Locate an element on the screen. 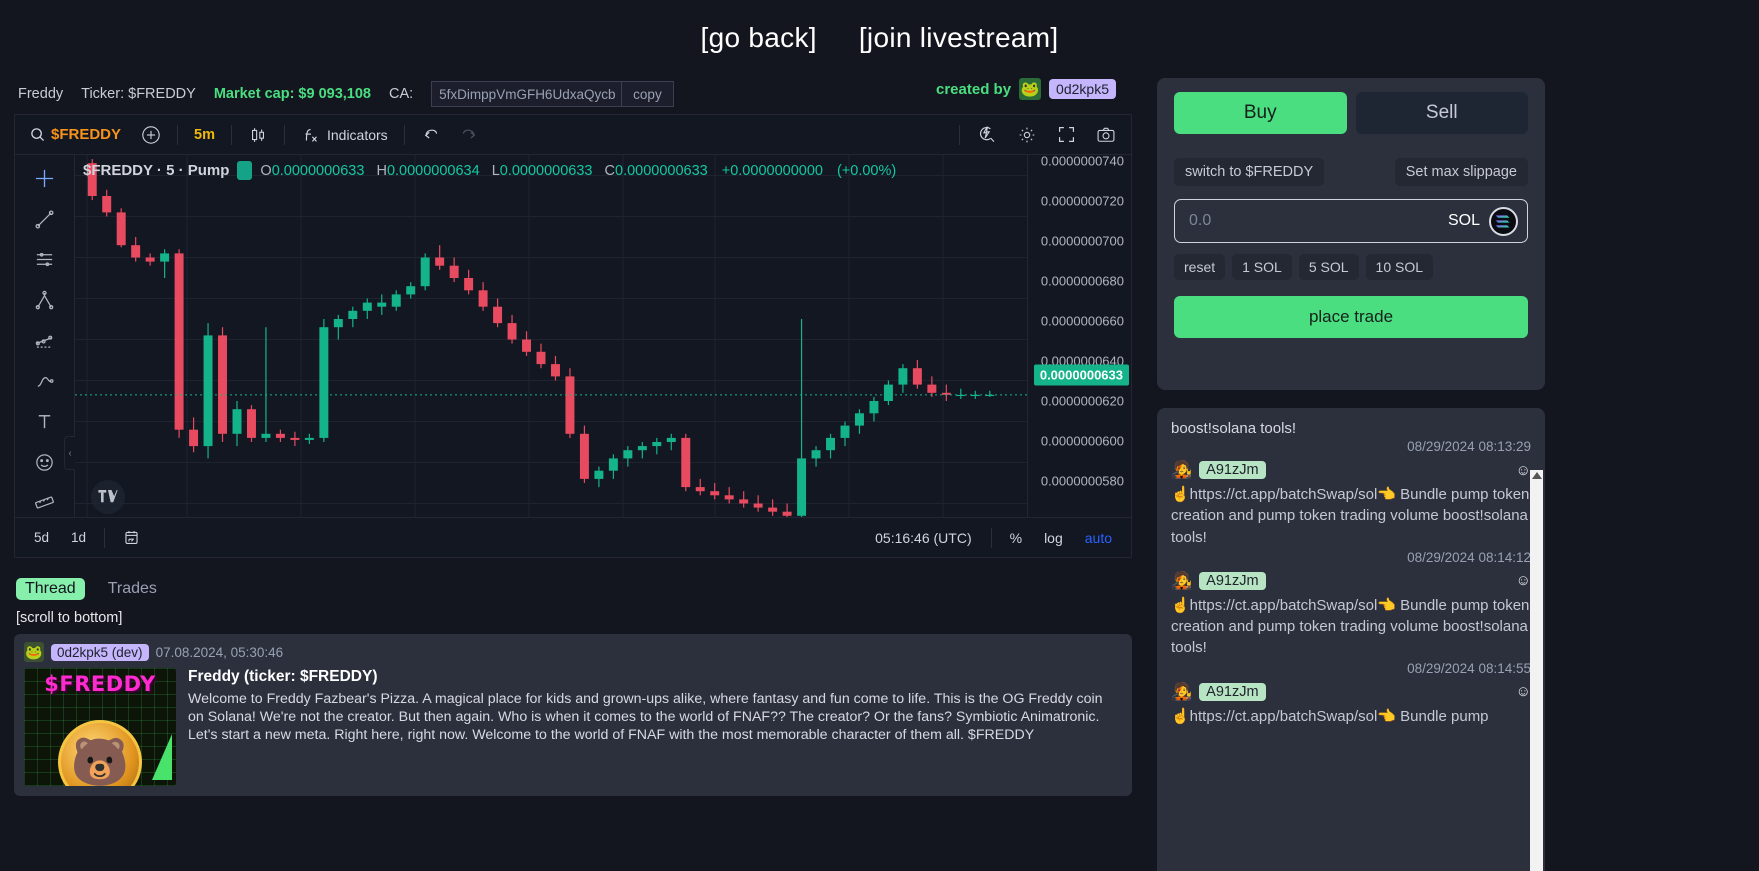 This screenshot has height=871, width=1759. trend-line-tool is located at coordinates (45, 220).